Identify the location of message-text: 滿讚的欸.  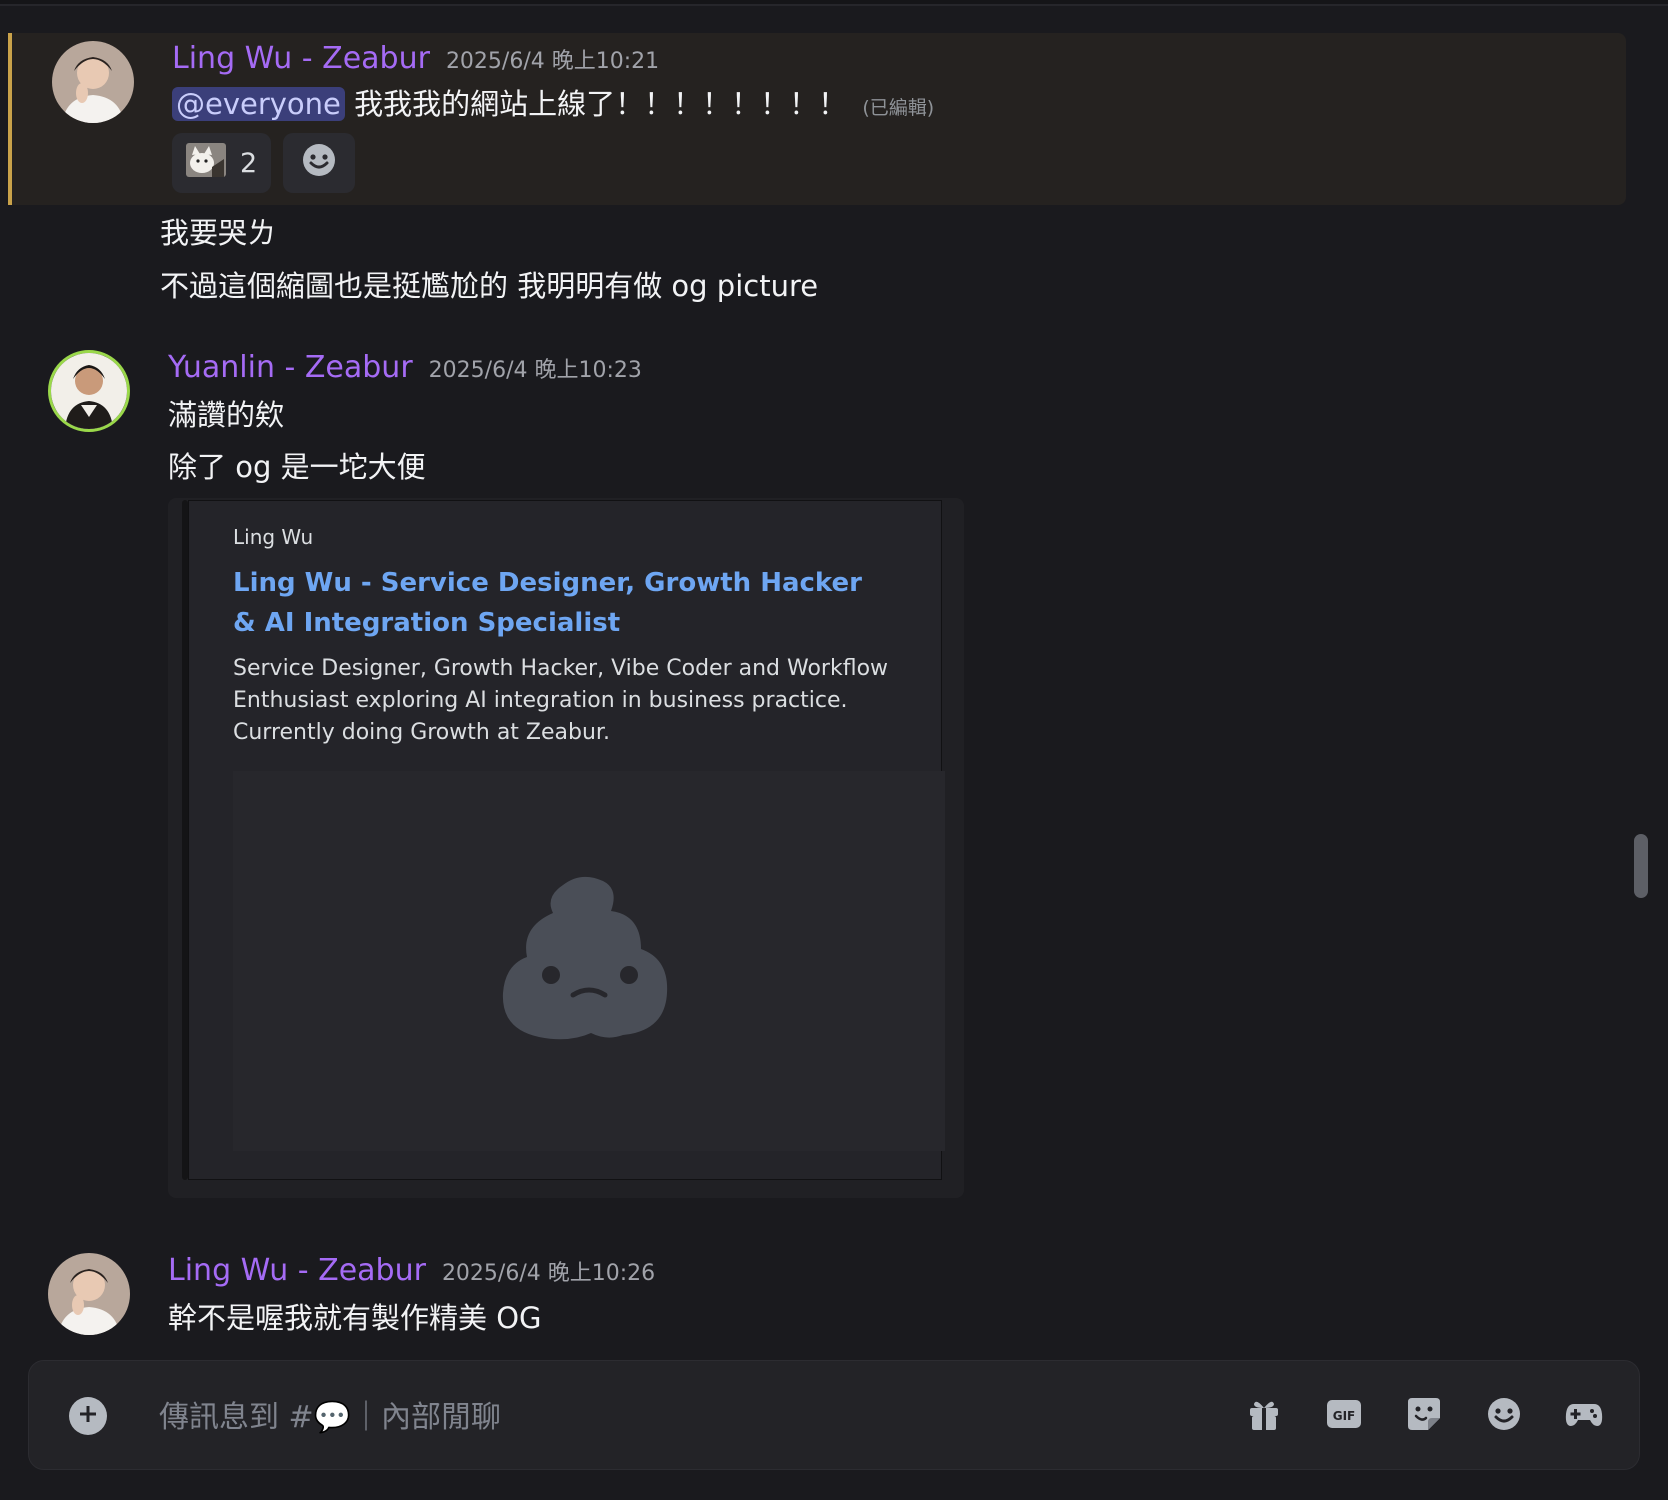
(226, 415).